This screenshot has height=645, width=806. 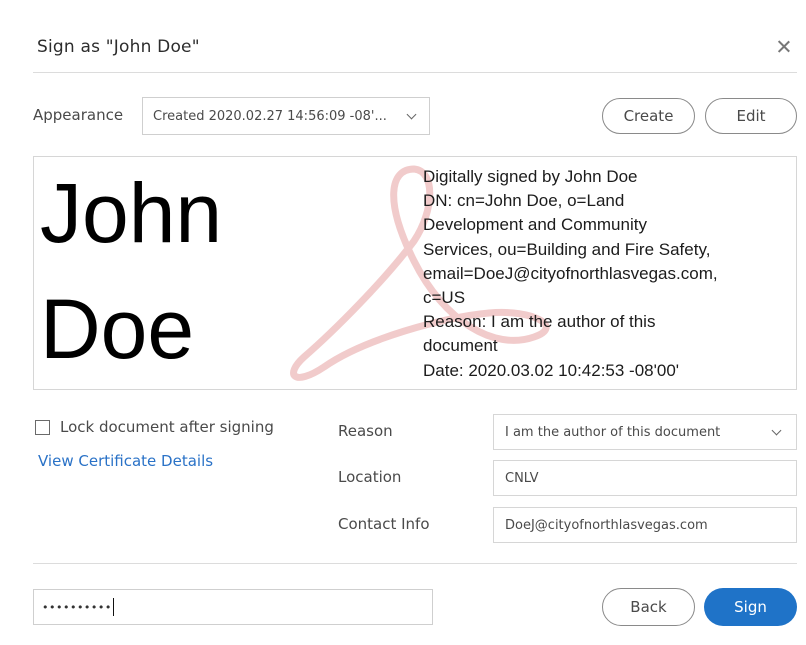 I want to click on reason-label: Reason, so click(x=365, y=431).